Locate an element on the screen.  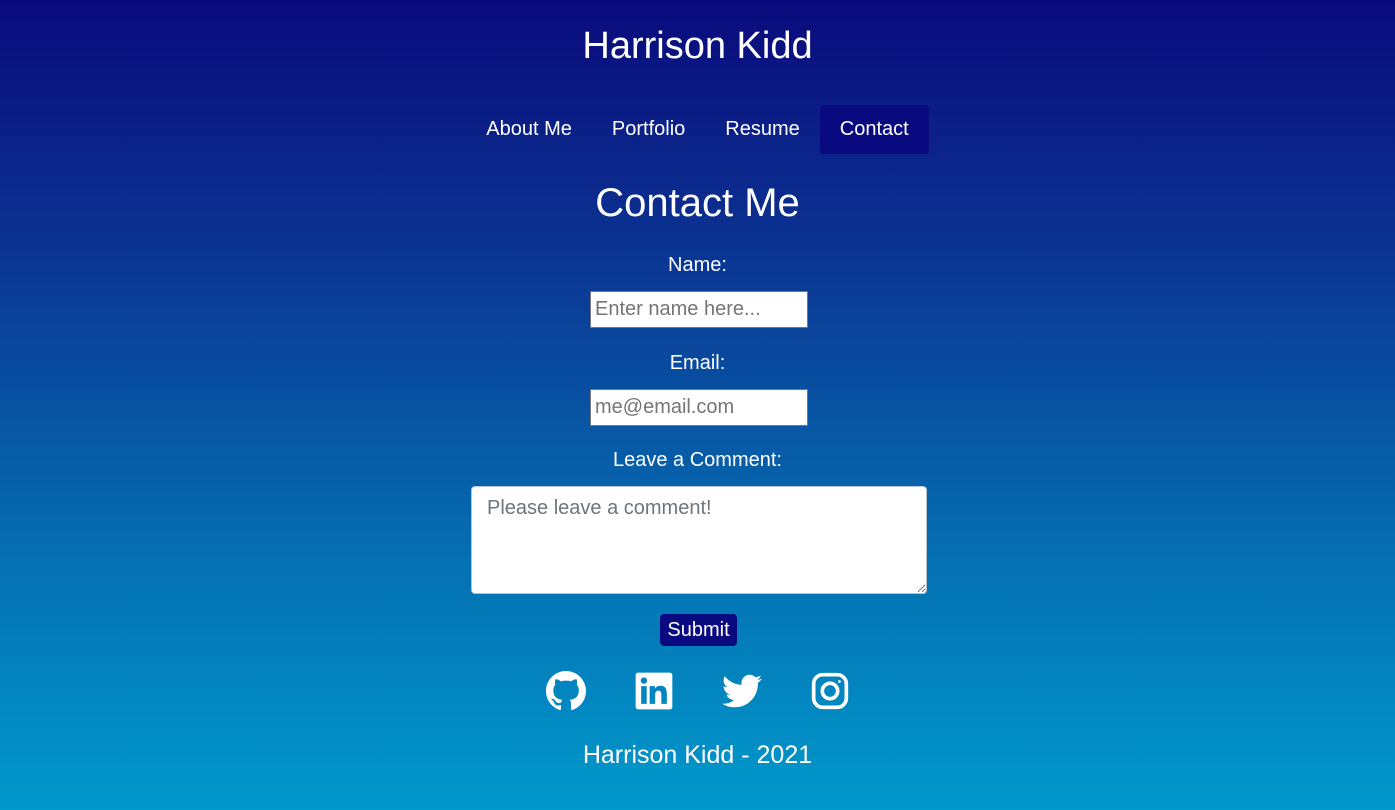
page-heading: Contact Me is located at coordinates (697, 203).